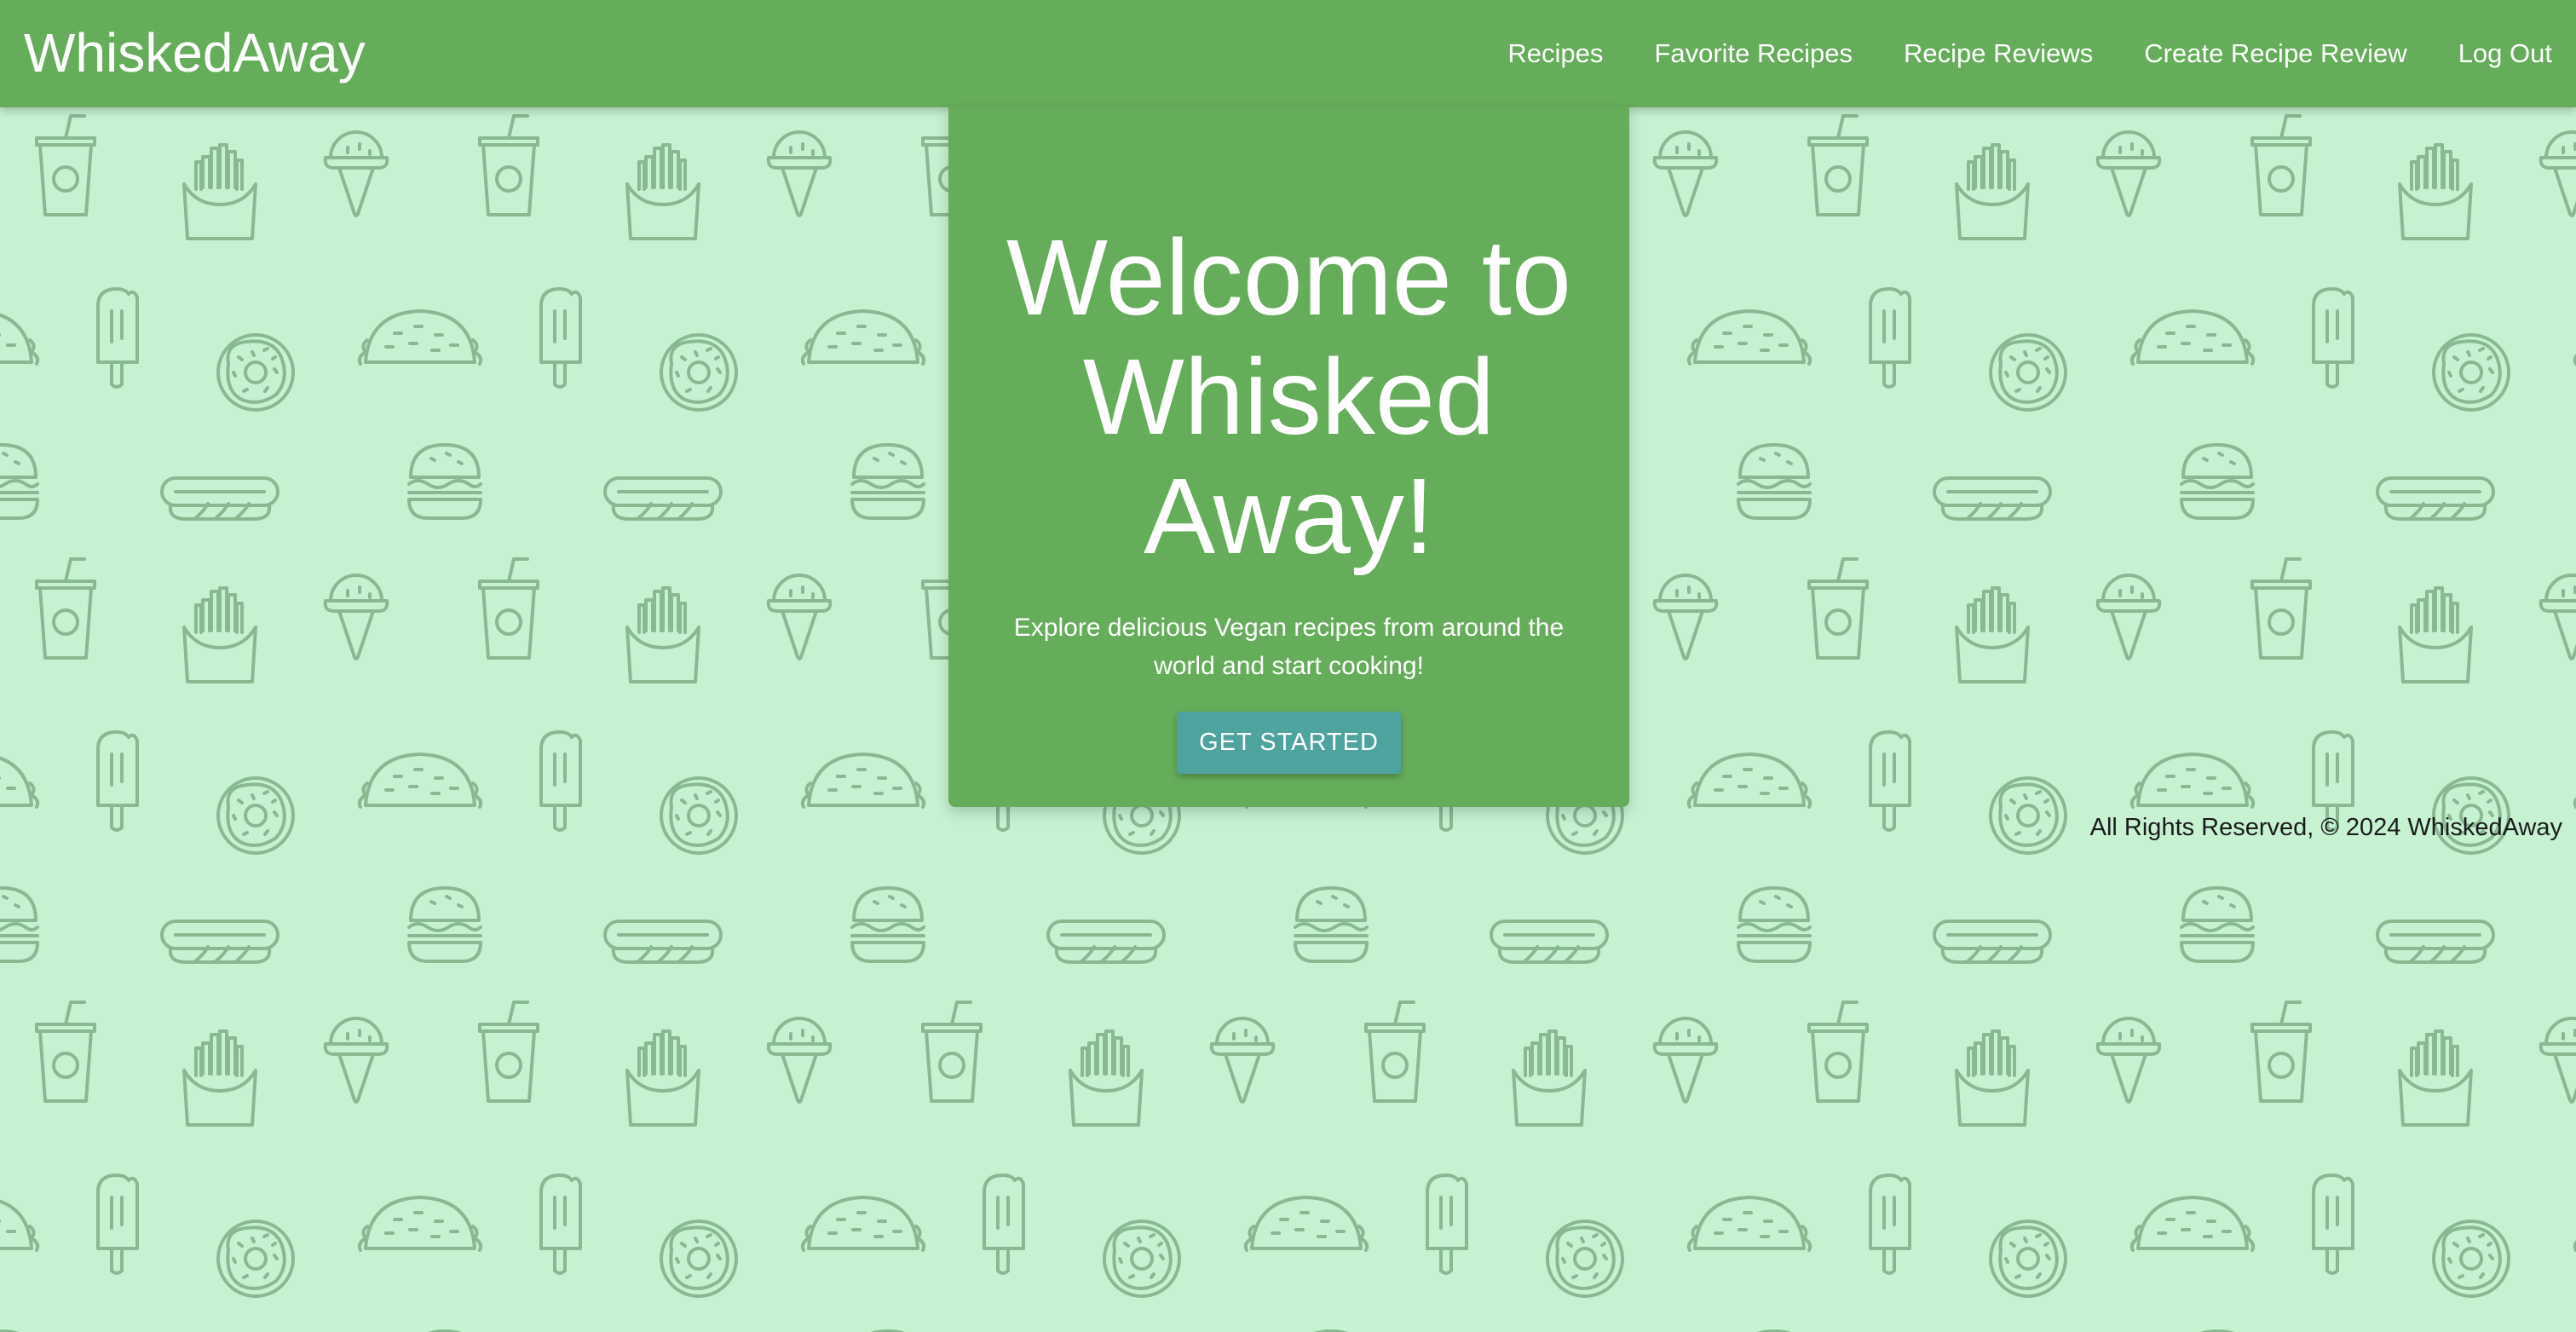 This screenshot has height=1332, width=2576. What do you see at coordinates (1288, 396) in the screenshot?
I see `hero-title: Welcome to Whisked Away!` at bounding box center [1288, 396].